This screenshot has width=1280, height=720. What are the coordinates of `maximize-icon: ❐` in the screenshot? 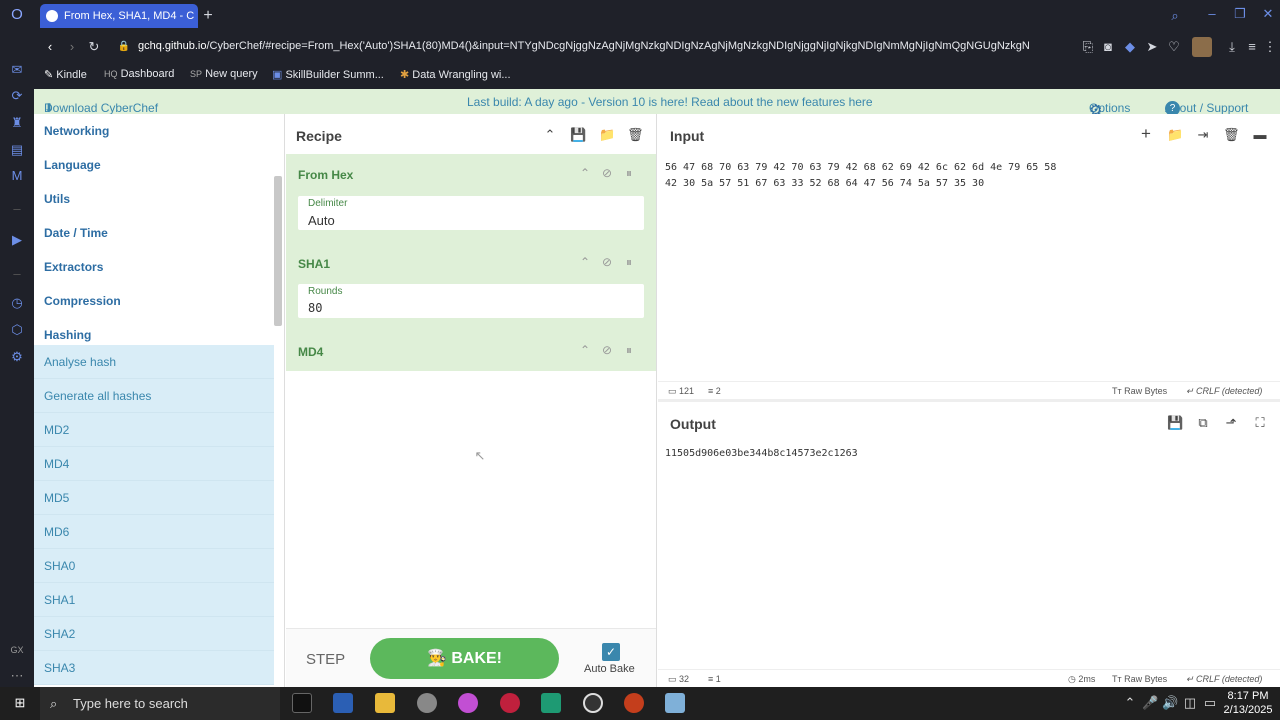 It's located at (1240, 14).